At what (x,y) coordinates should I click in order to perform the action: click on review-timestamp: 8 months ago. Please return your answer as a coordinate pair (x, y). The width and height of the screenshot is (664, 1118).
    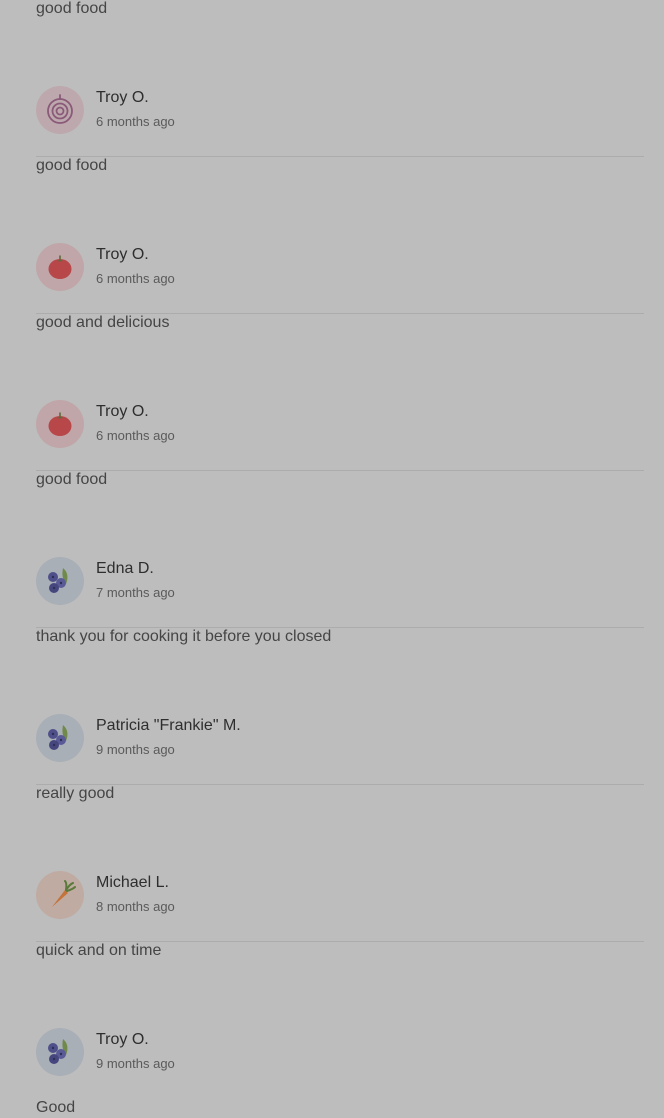
    Looking at the image, I should click on (135, 906).